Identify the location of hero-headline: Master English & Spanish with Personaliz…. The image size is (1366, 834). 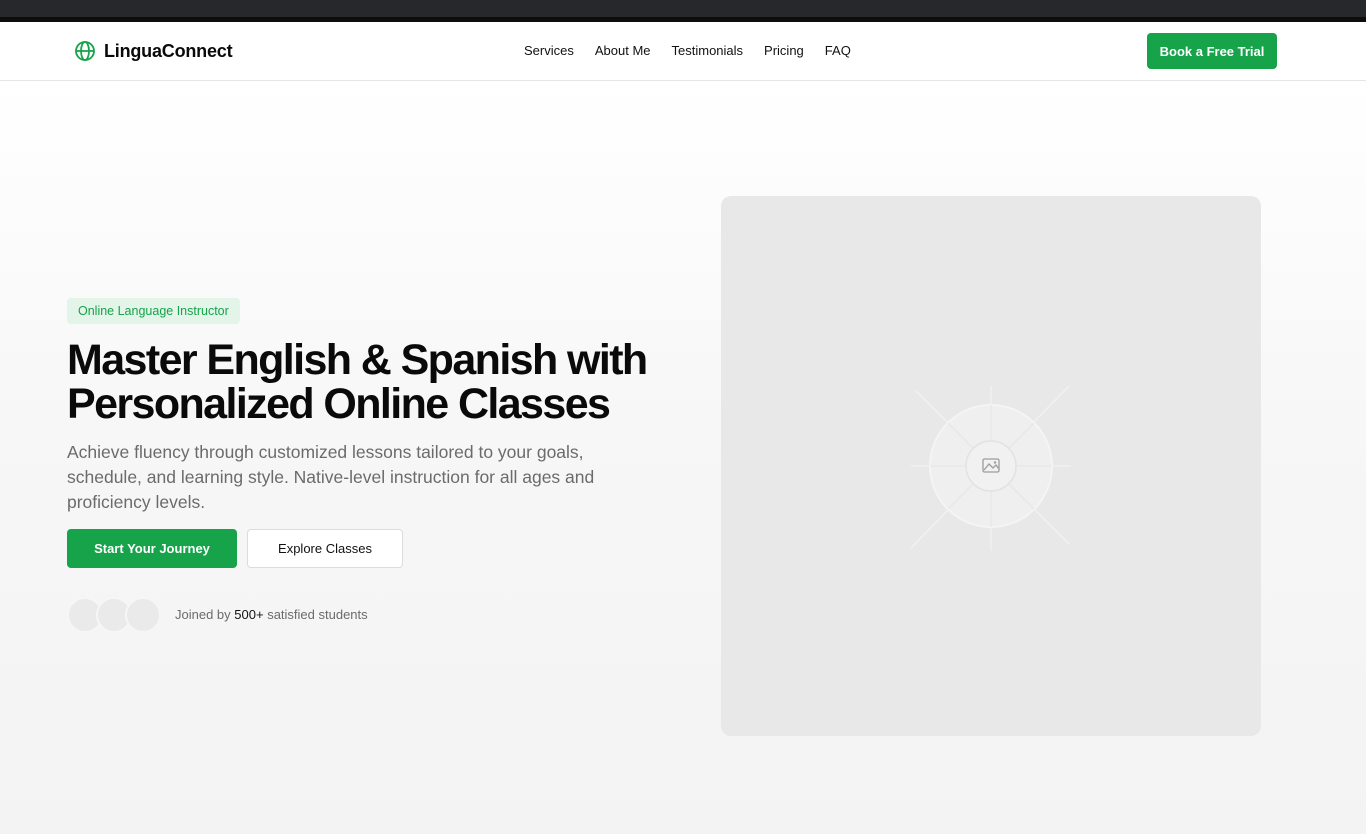
(377, 382).